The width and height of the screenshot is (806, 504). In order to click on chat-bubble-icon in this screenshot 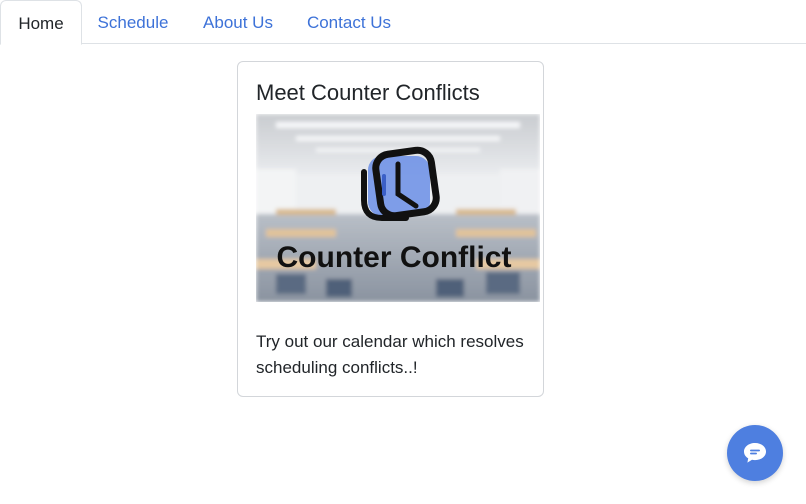, I will do `click(755, 453)`.